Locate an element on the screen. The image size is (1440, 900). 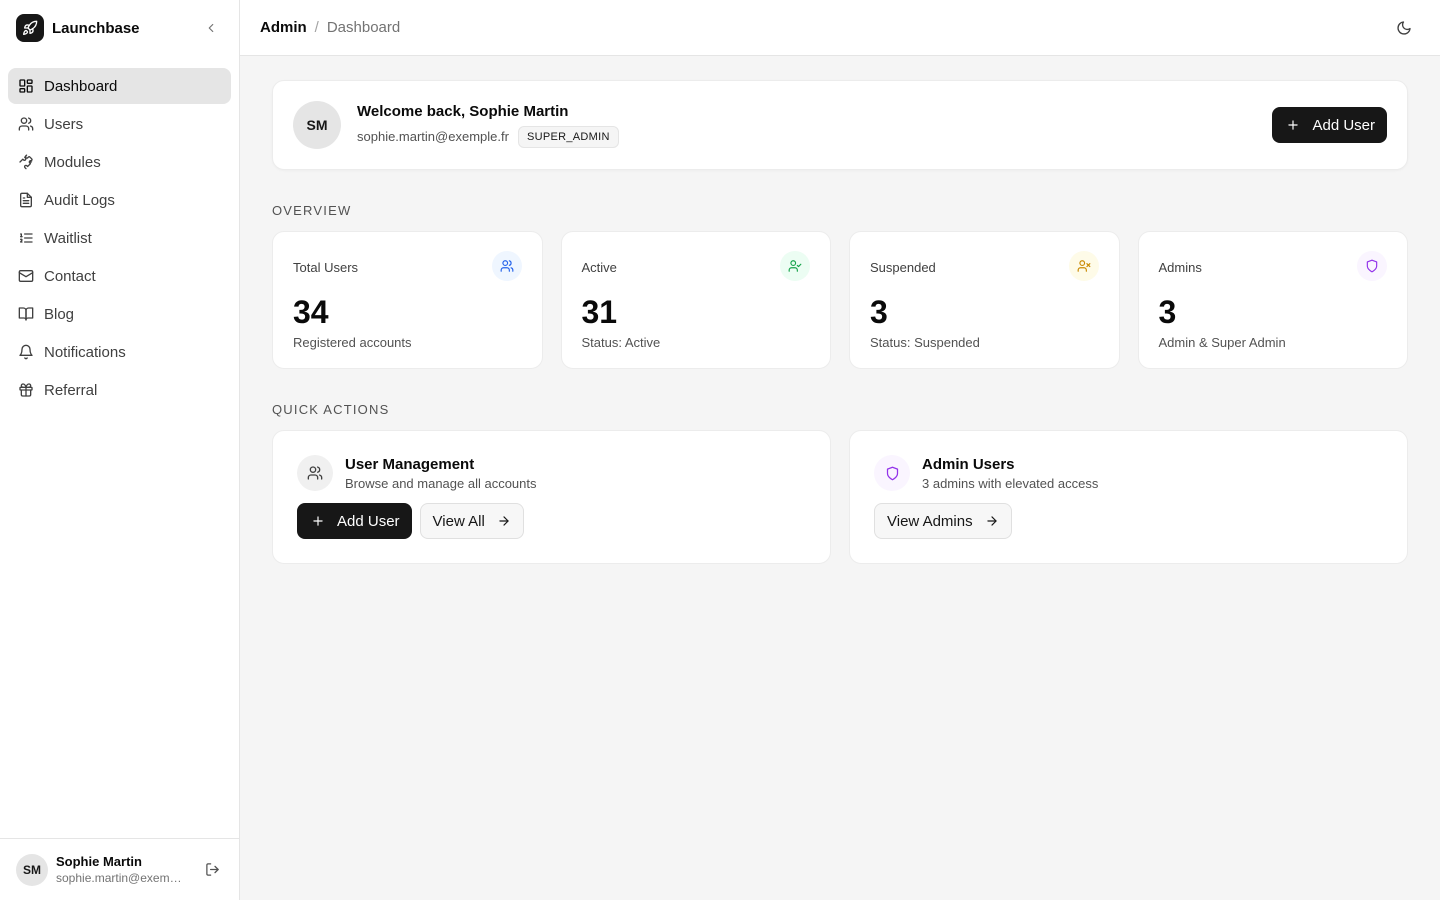
breadcrumb-root: Admin is located at coordinates (283, 27).